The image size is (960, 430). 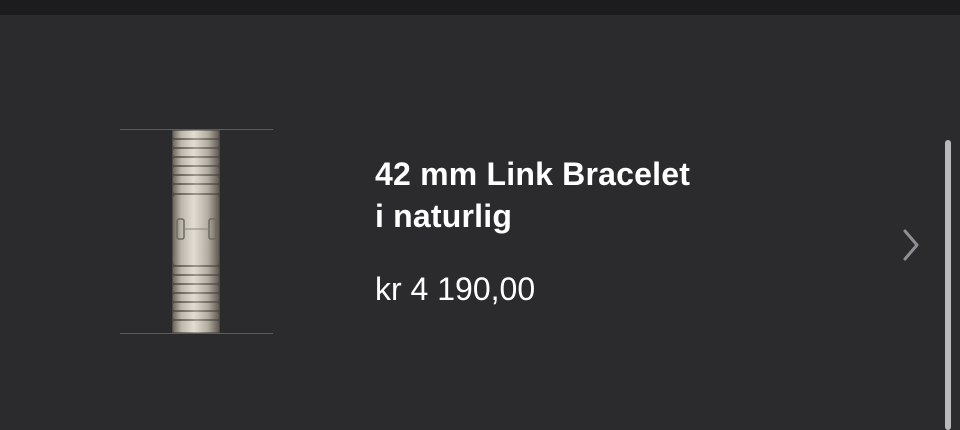 I want to click on scrollbar-thumb, so click(x=948, y=285).